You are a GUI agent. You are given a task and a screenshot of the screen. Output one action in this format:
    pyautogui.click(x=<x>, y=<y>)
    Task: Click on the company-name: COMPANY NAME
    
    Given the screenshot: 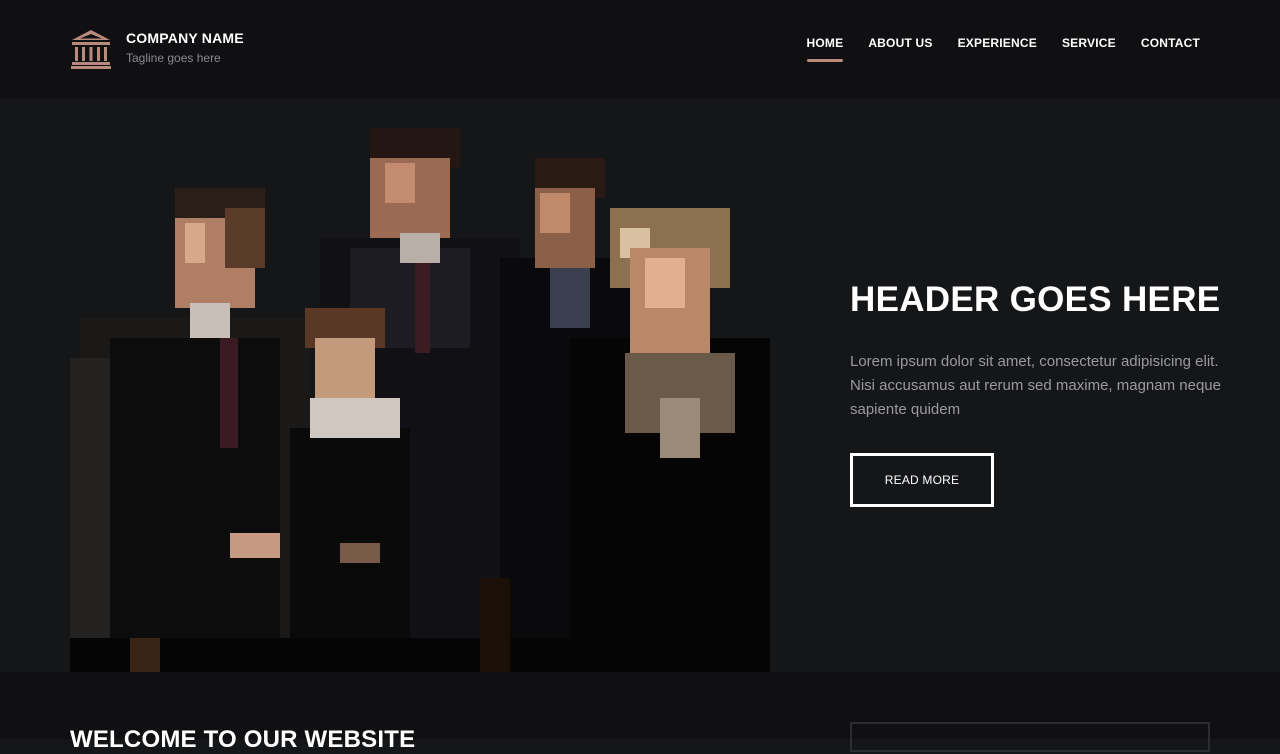 What is the action you would take?
    pyautogui.click(x=185, y=38)
    